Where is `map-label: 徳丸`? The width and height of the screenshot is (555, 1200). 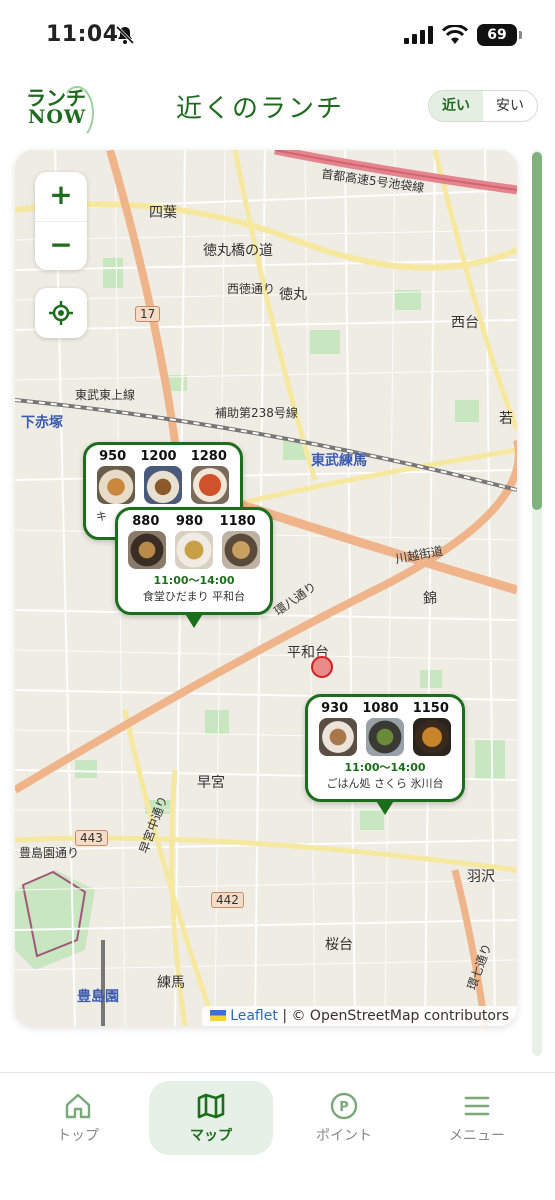
map-label: 徳丸 is located at coordinates (293, 295).